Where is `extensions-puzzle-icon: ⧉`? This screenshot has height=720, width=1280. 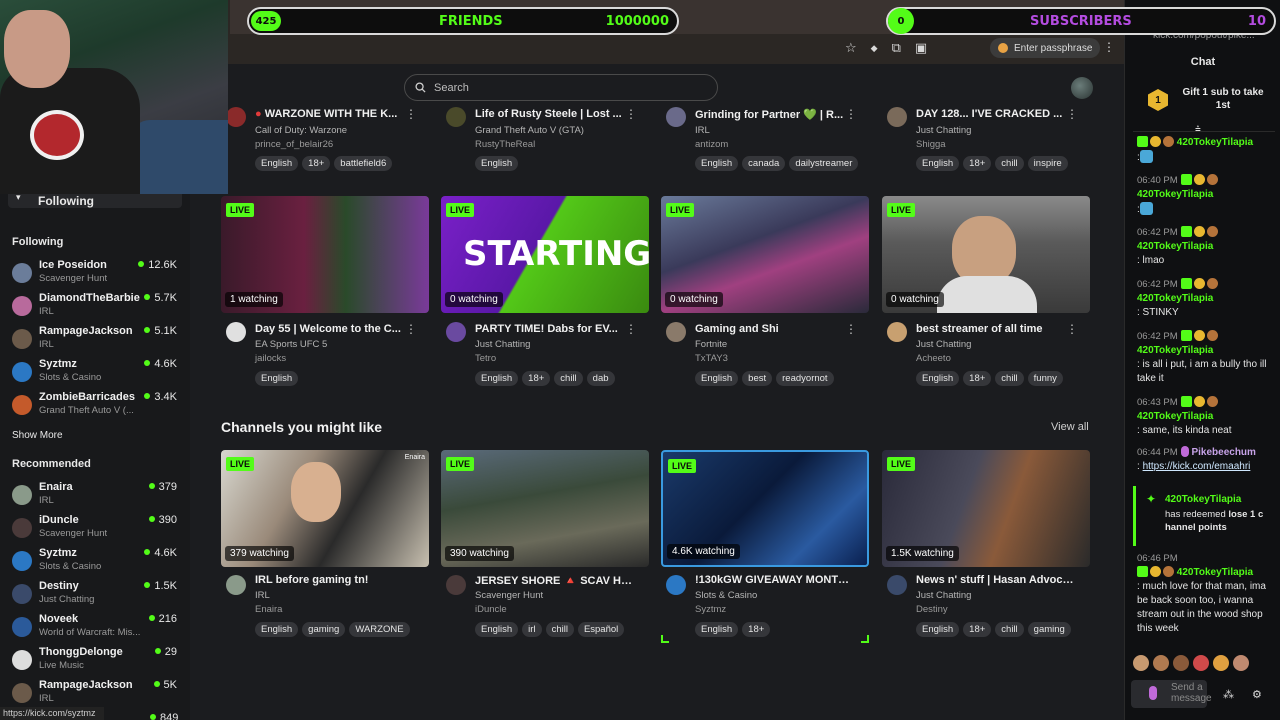
extensions-puzzle-icon: ⧉ is located at coordinates (896, 48).